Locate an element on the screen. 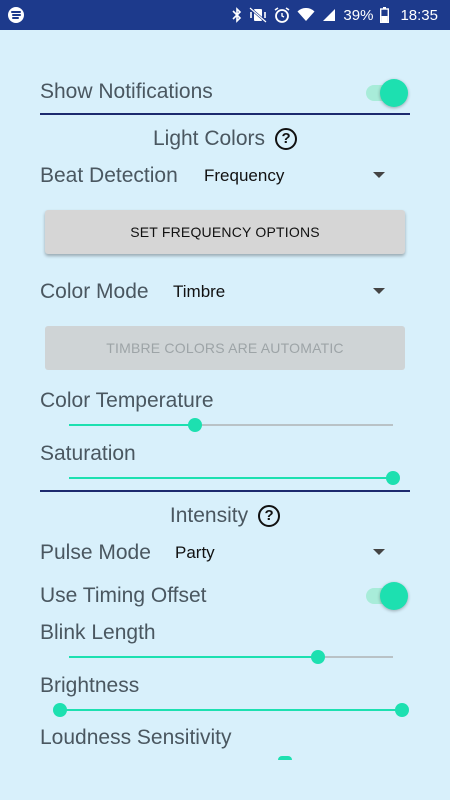 The image size is (450, 800). beat-detection-label: Beat Detection is located at coordinates (109, 175).